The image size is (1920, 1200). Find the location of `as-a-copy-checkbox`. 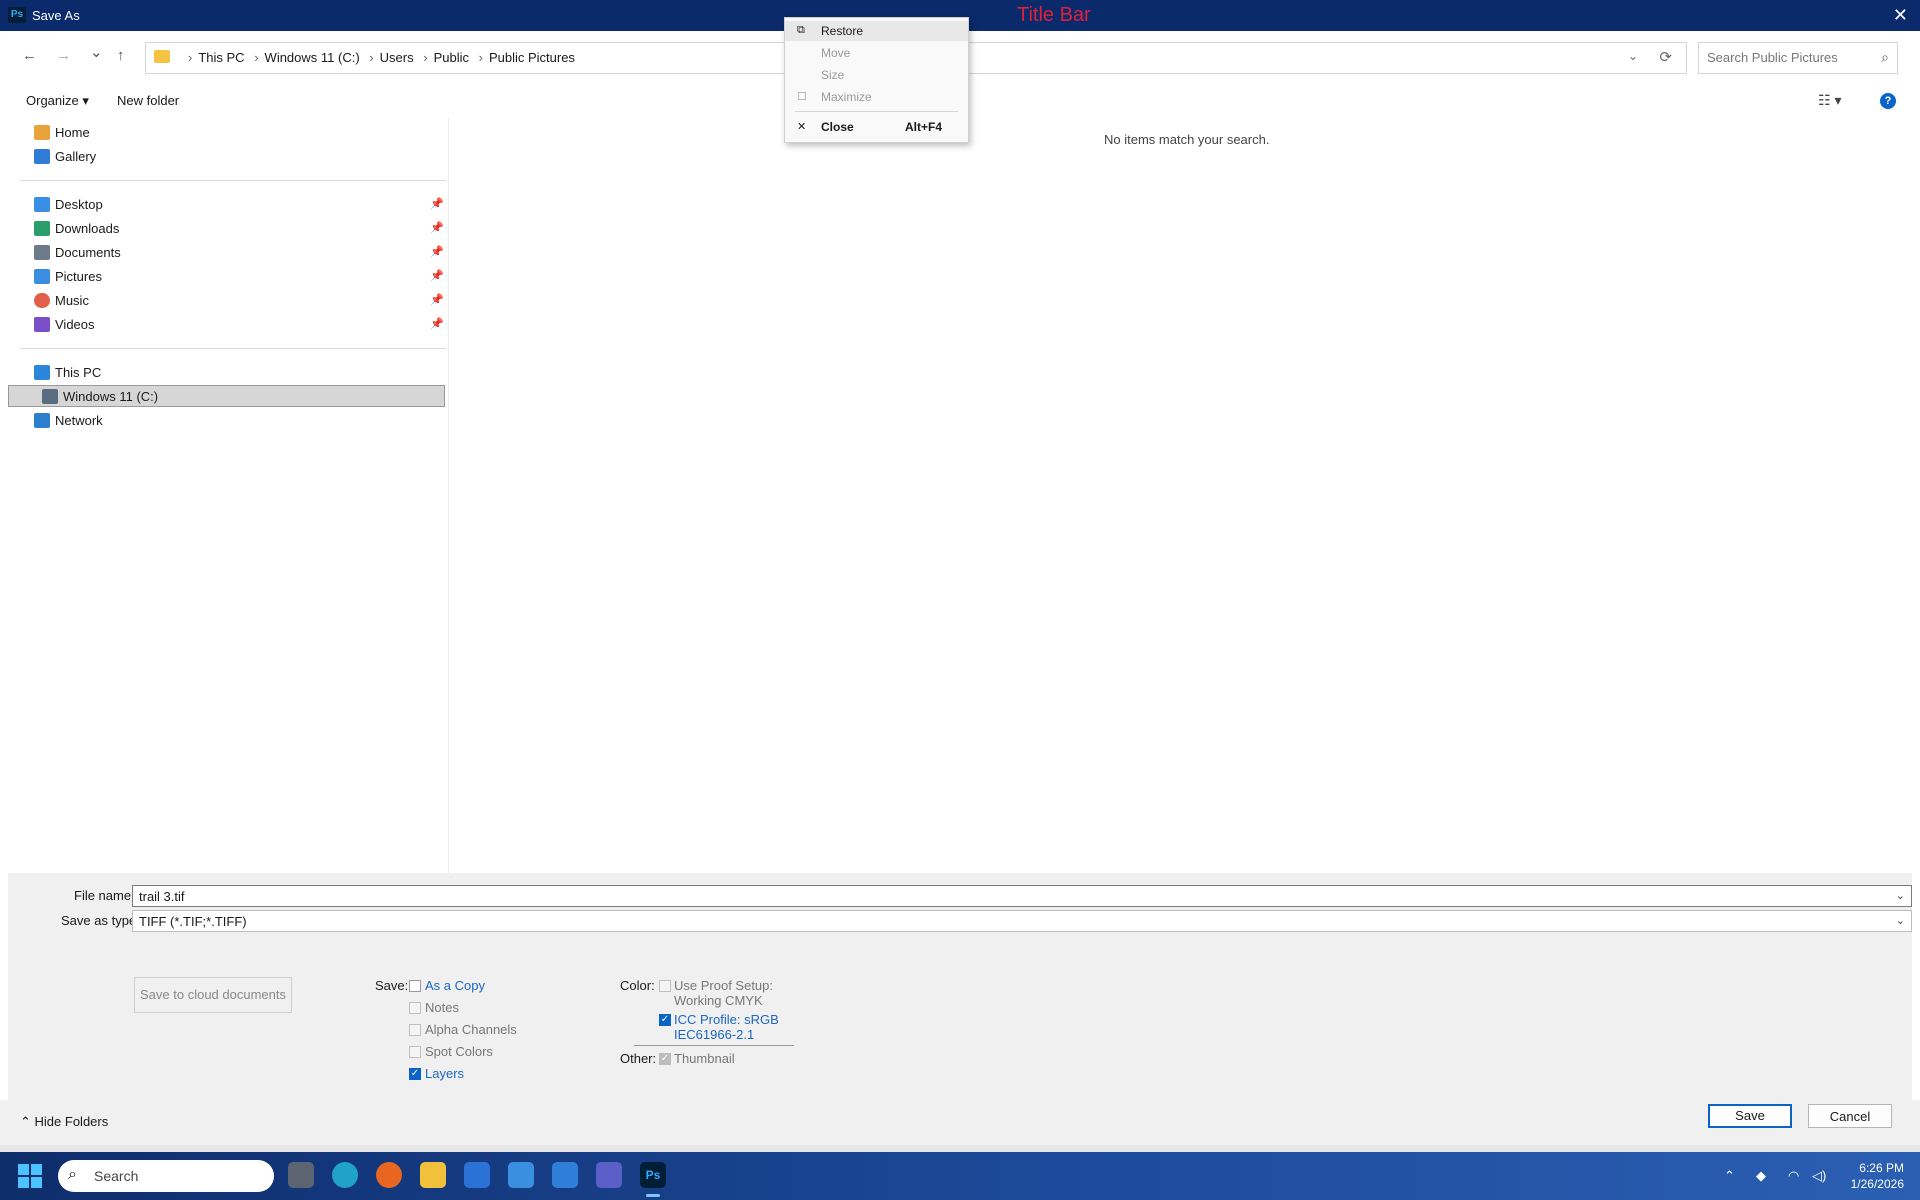

as-a-copy-checkbox is located at coordinates (415, 986).